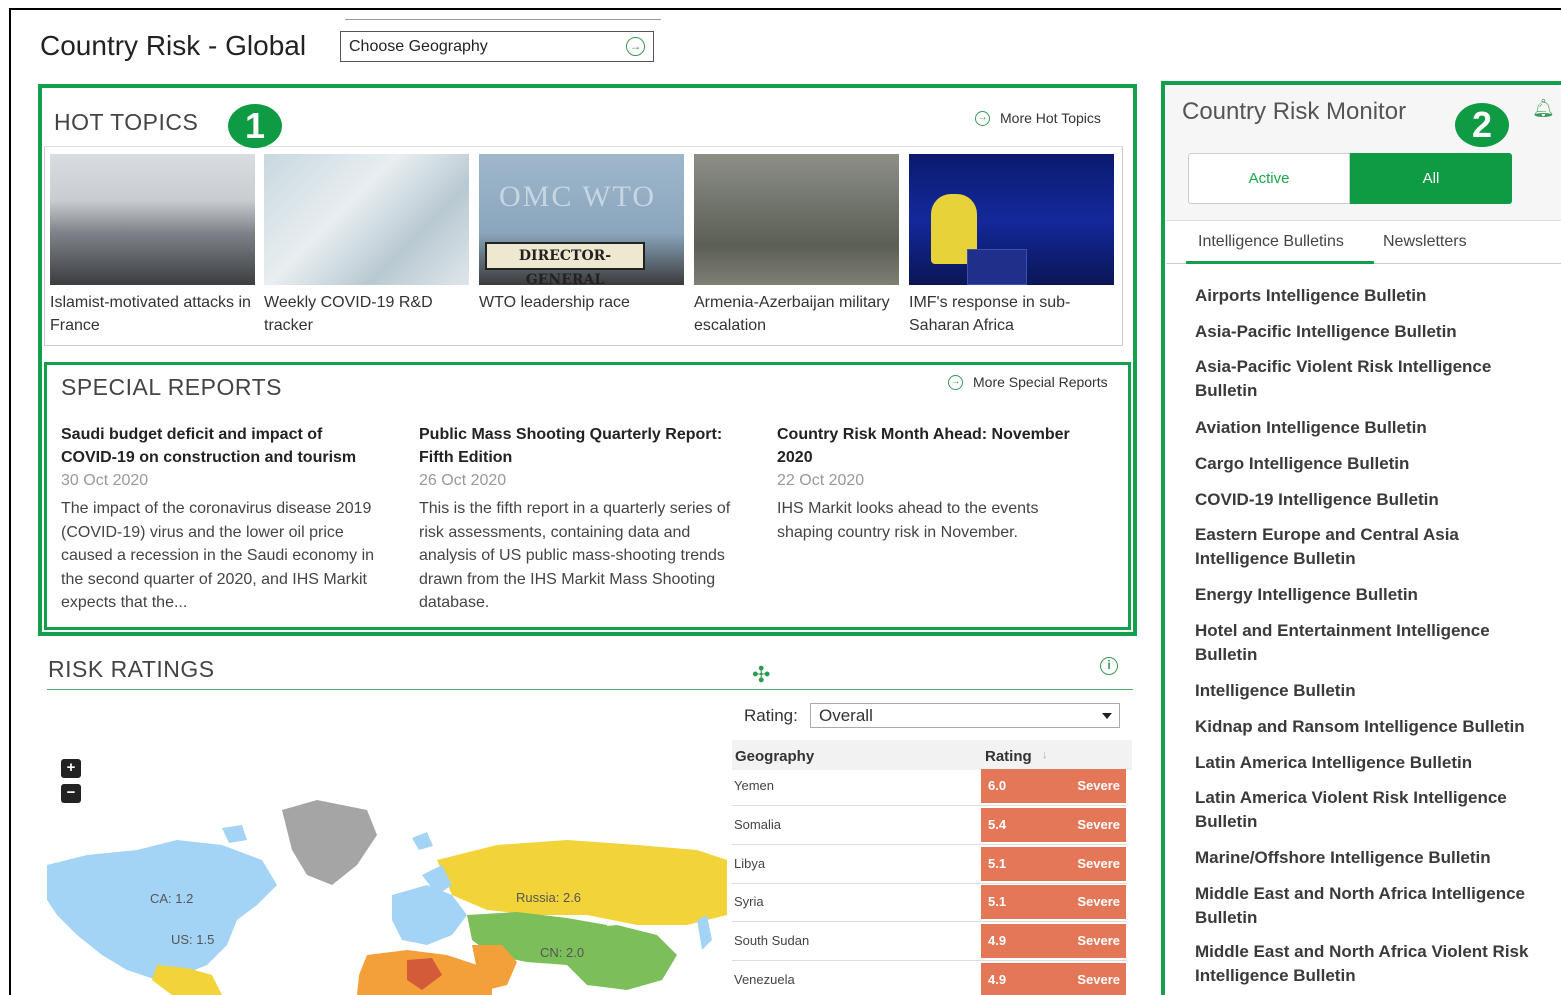 This screenshot has width=1561, height=995. What do you see at coordinates (1482, 125) in the screenshot?
I see `callout-badge-2: 2` at bounding box center [1482, 125].